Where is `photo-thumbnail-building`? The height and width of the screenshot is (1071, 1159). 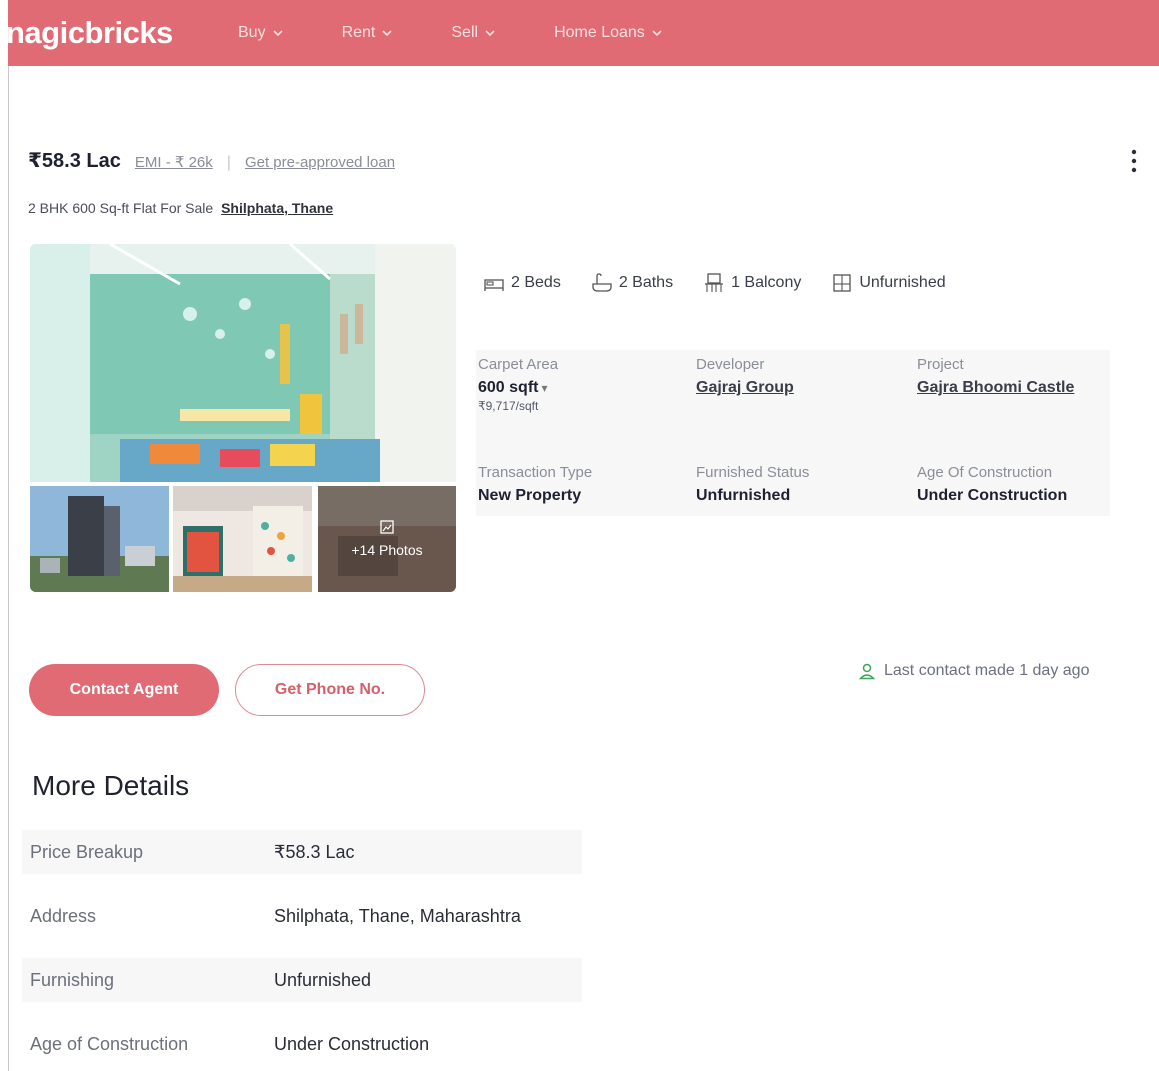 photo-thumbnail-building is located at coordinates (99, 539).